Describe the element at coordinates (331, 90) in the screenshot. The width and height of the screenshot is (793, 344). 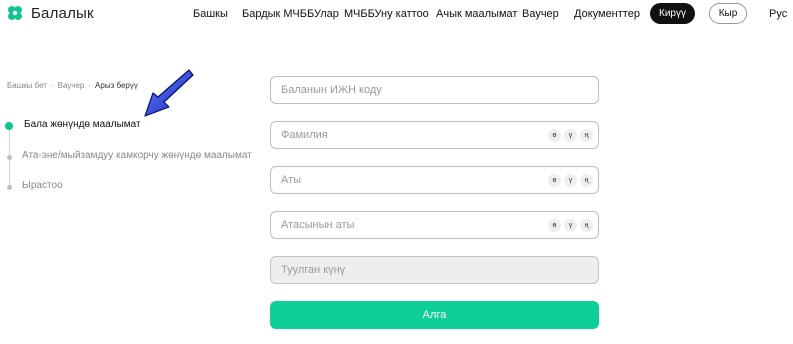
I see `child-pin-placeholder: Баланын ИЖН коду` at that location.